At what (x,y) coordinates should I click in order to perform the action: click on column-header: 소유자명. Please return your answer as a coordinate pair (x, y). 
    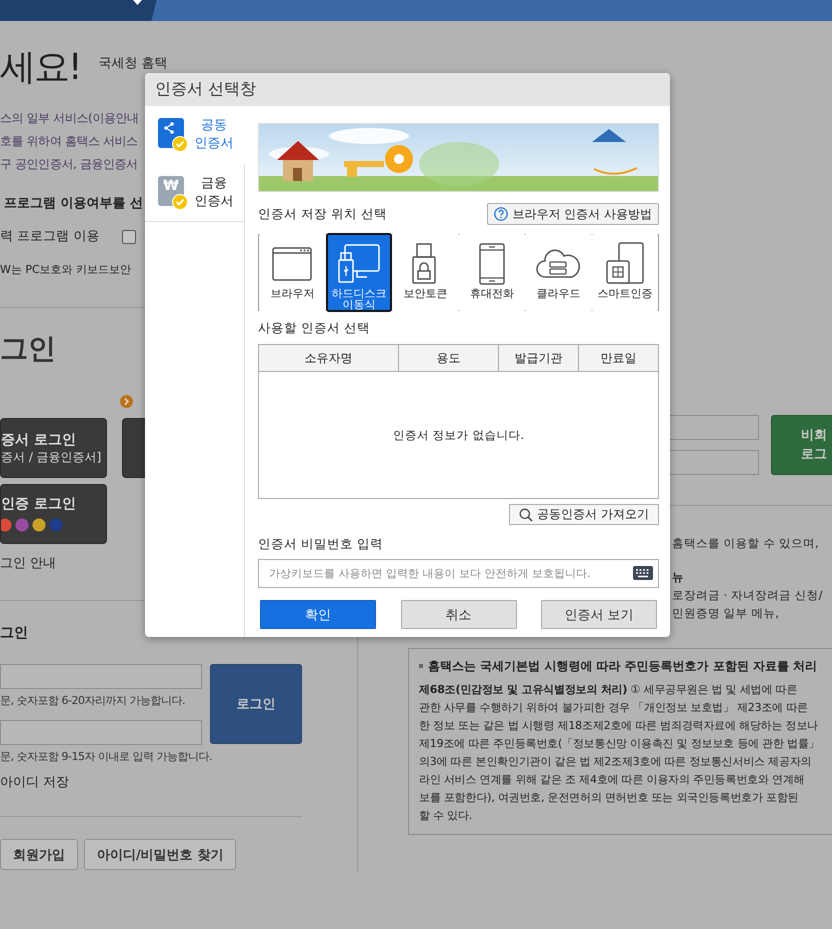
    Looking at the image, I should click on (328, 358).